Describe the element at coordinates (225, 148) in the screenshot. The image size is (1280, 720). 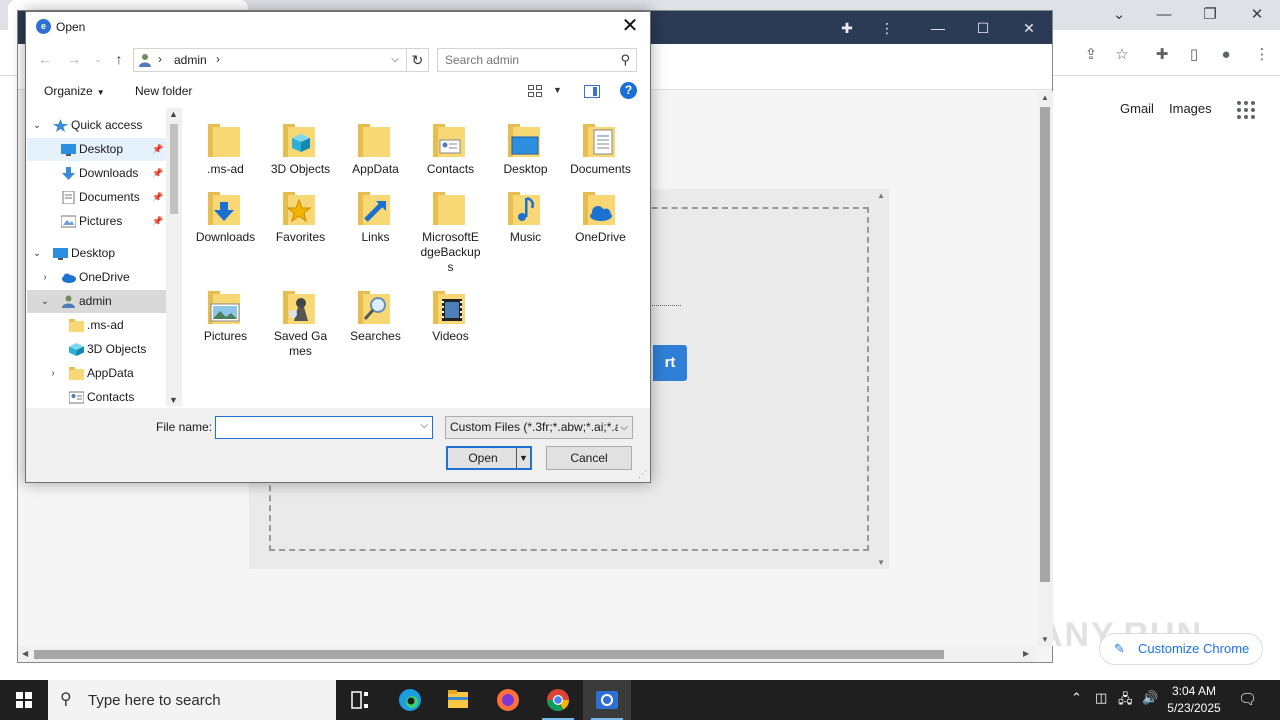
I see `file-item: .ms-ad` at that location.